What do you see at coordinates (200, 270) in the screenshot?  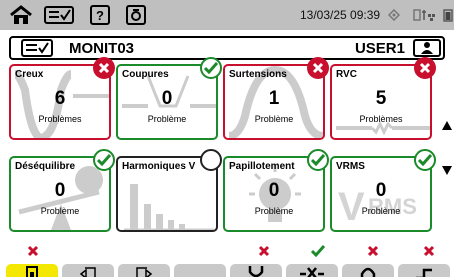 I see `empty-tab-button` at bounding box center [200, 270].